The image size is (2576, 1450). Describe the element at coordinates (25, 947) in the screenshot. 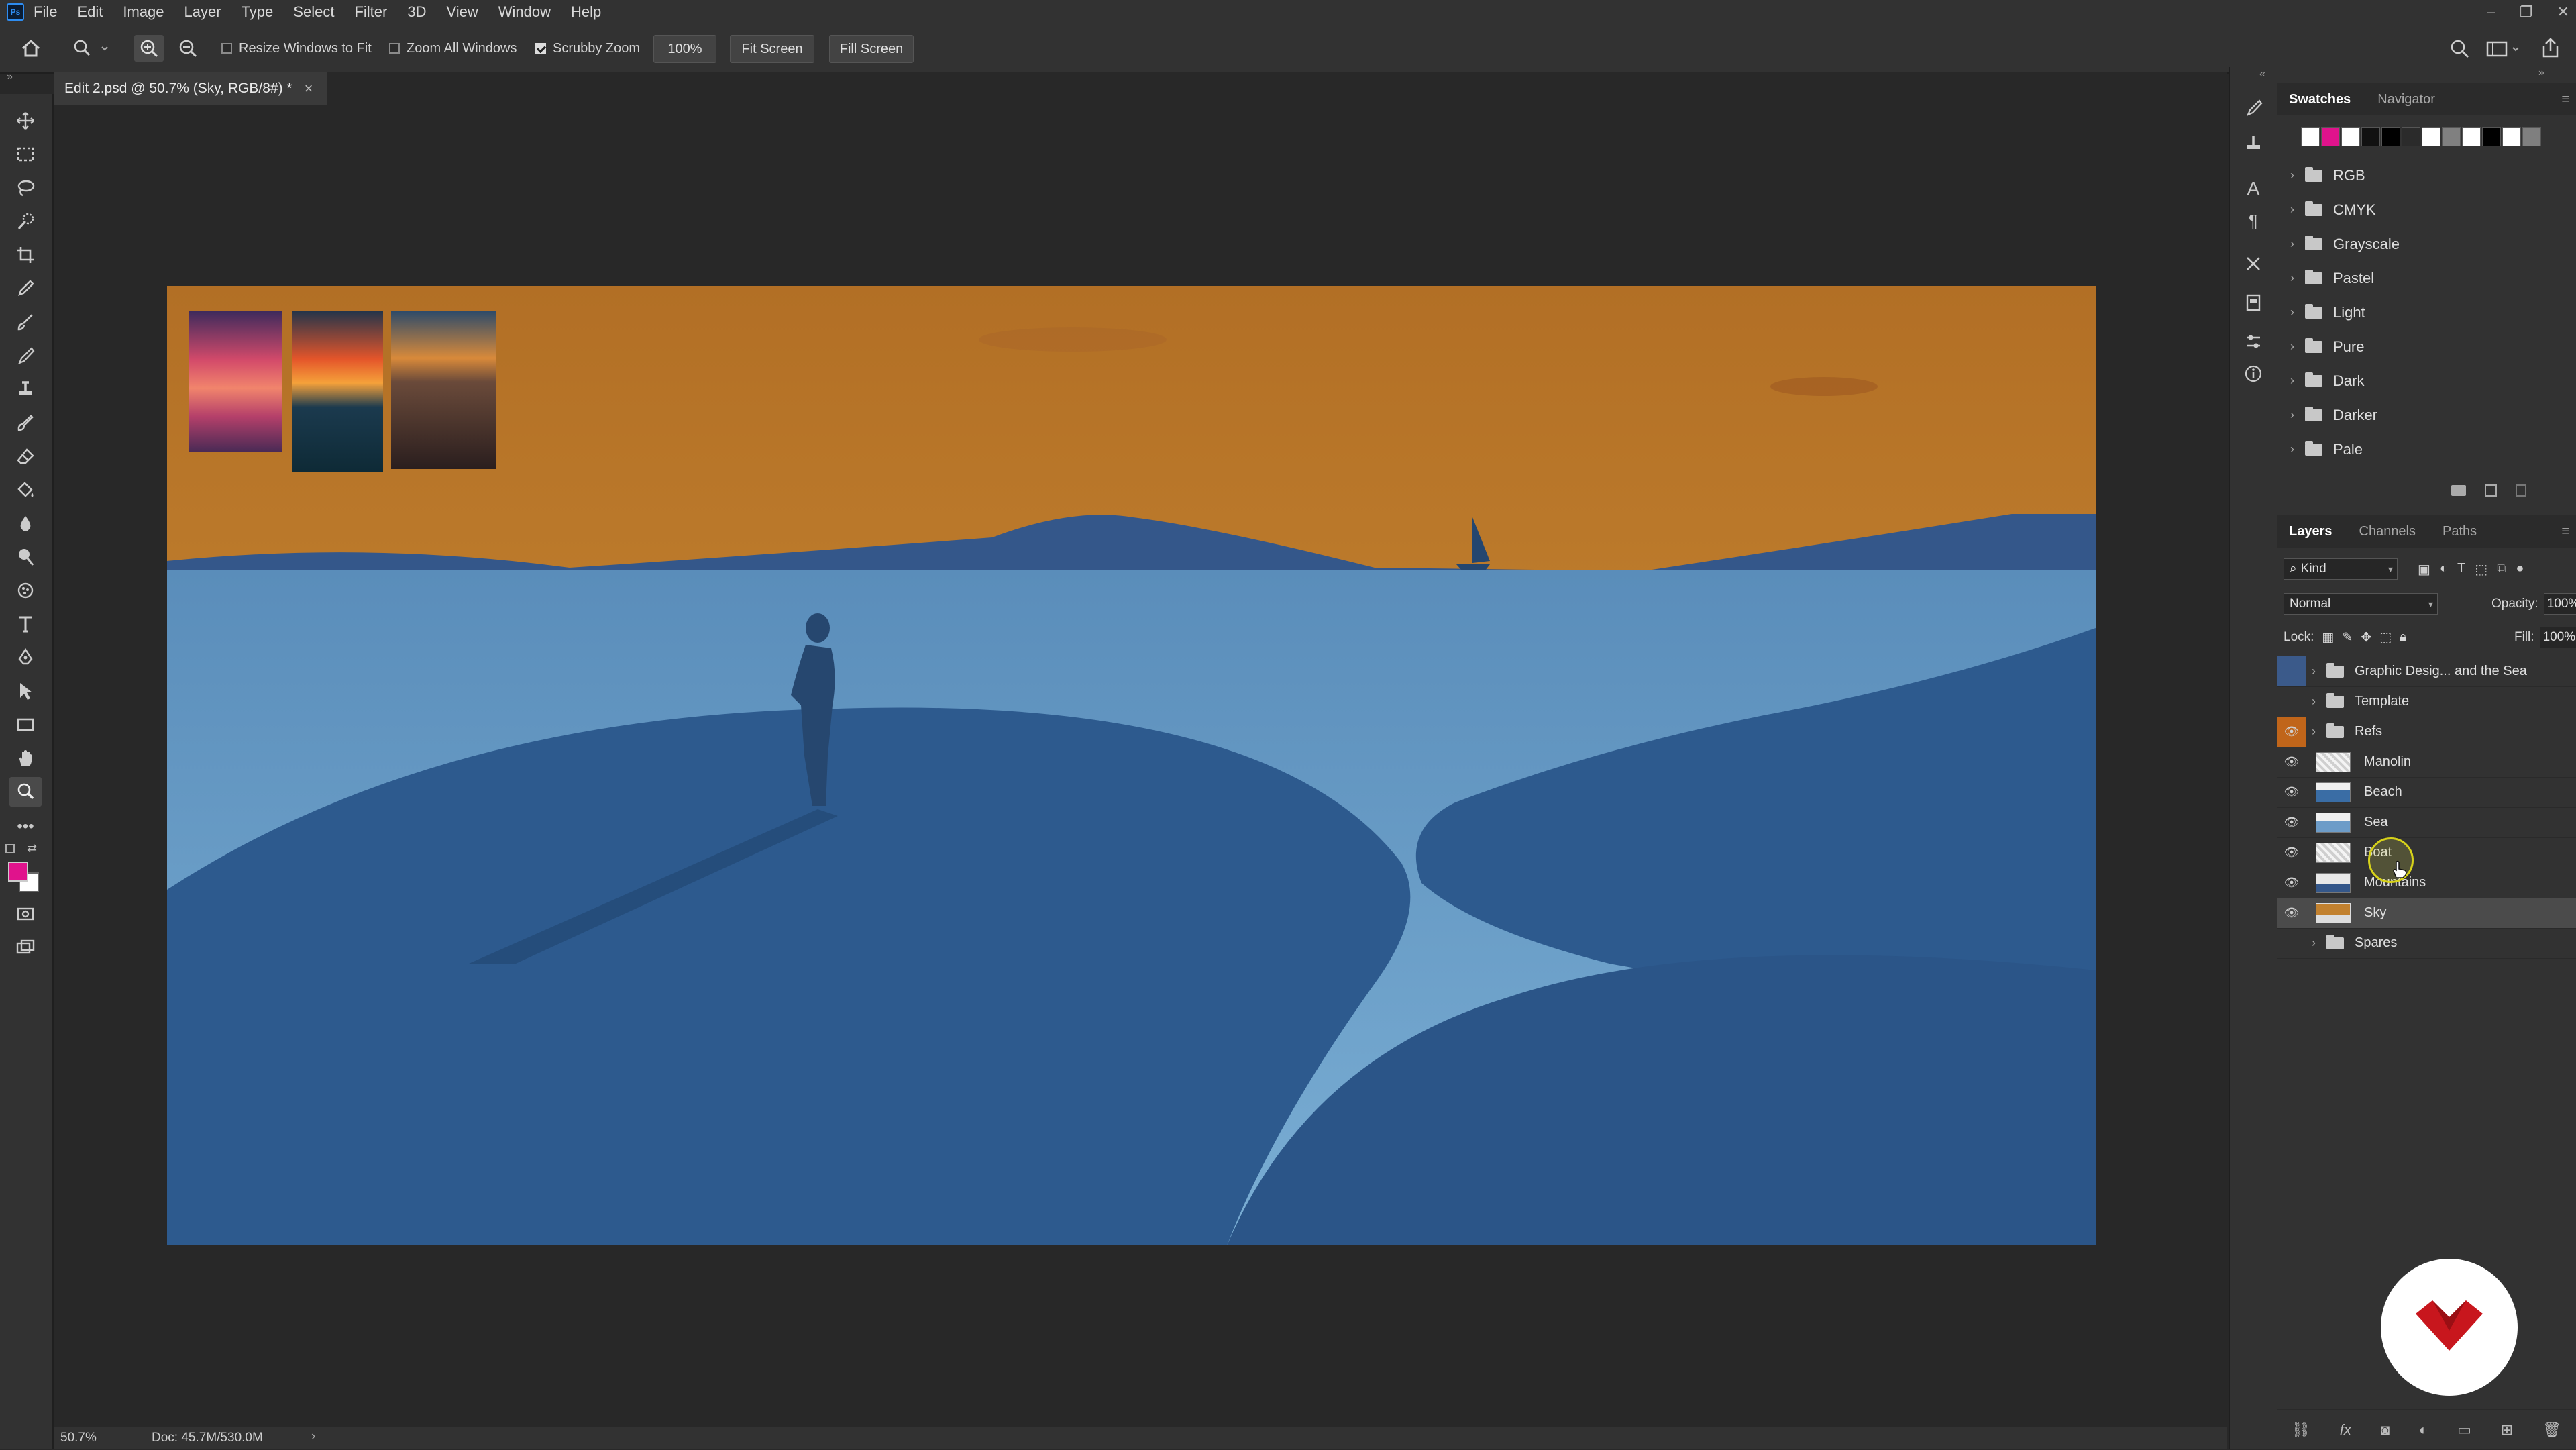

I see `screen-mode-icon` at that location.